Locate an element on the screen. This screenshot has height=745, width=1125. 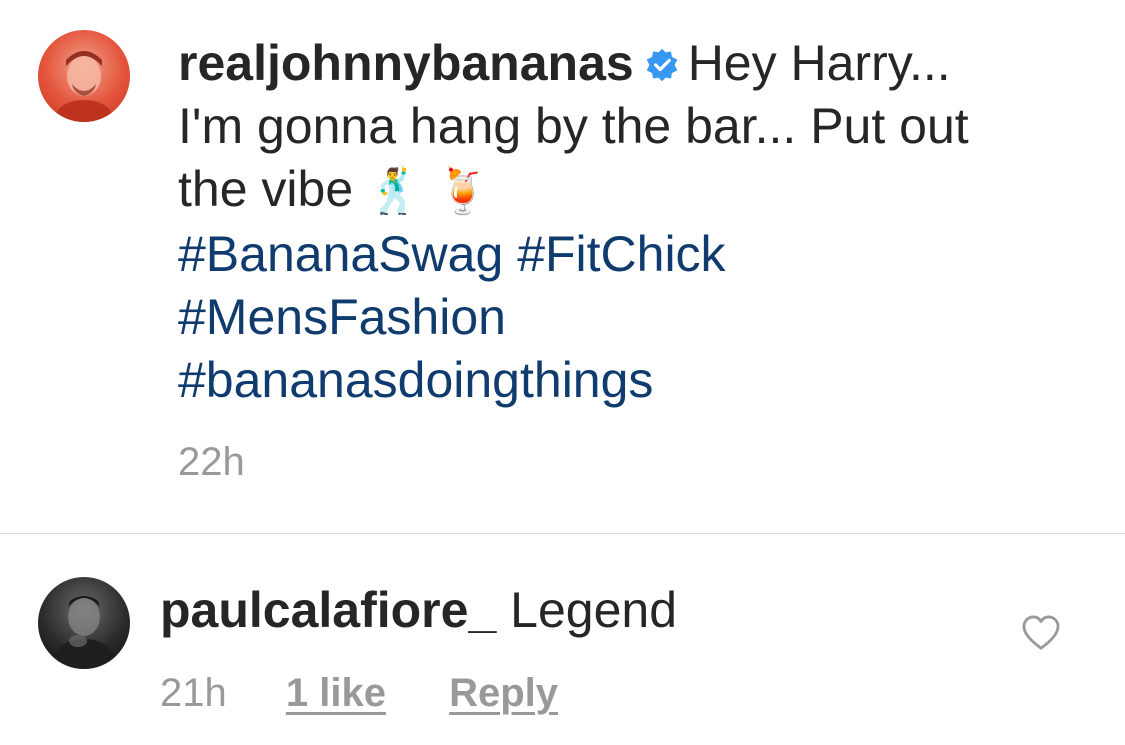
likes-count-link: 1 like is located at coordinates (336, 693).